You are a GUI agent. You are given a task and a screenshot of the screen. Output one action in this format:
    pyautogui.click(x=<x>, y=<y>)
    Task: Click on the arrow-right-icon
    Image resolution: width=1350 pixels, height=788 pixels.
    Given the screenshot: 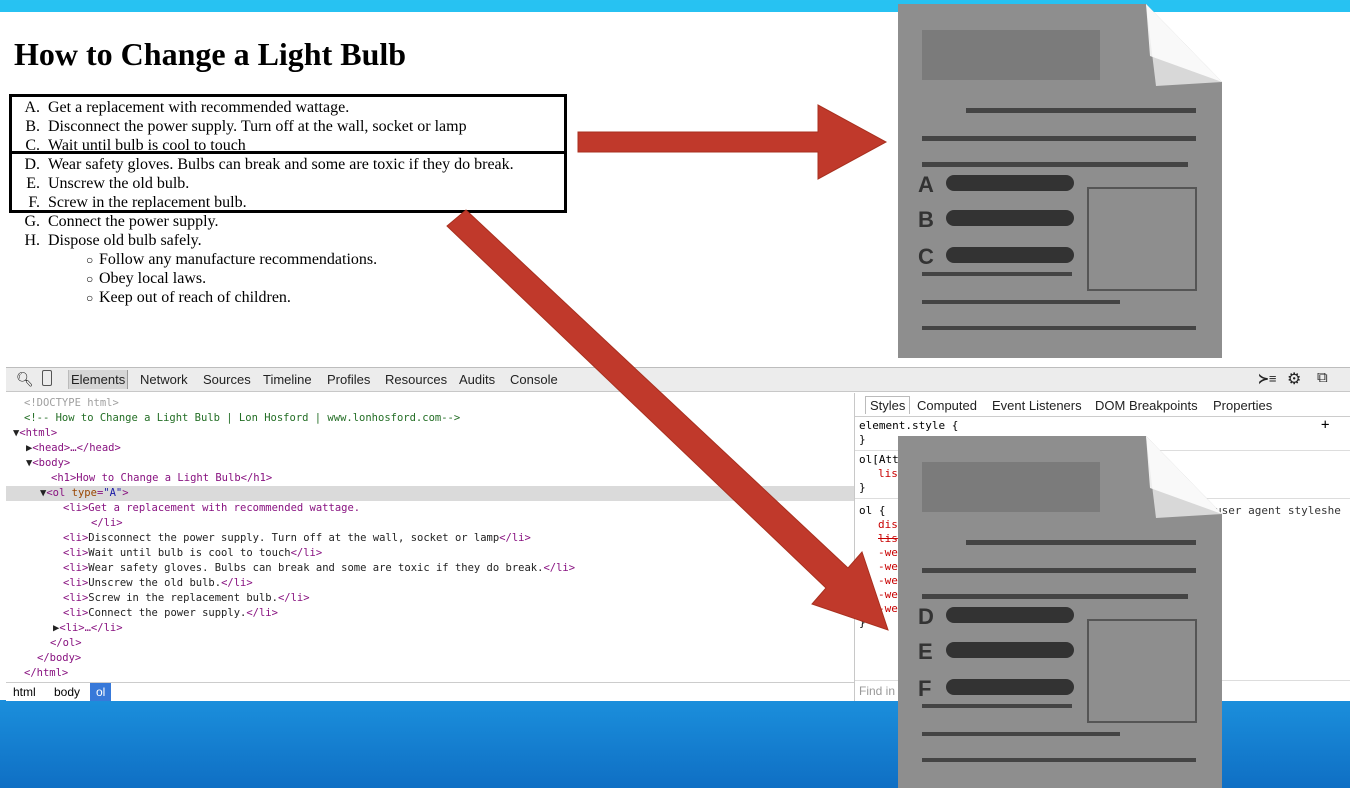 What is the action you would take?
    pyautogui.click(x=732, y=142)
    